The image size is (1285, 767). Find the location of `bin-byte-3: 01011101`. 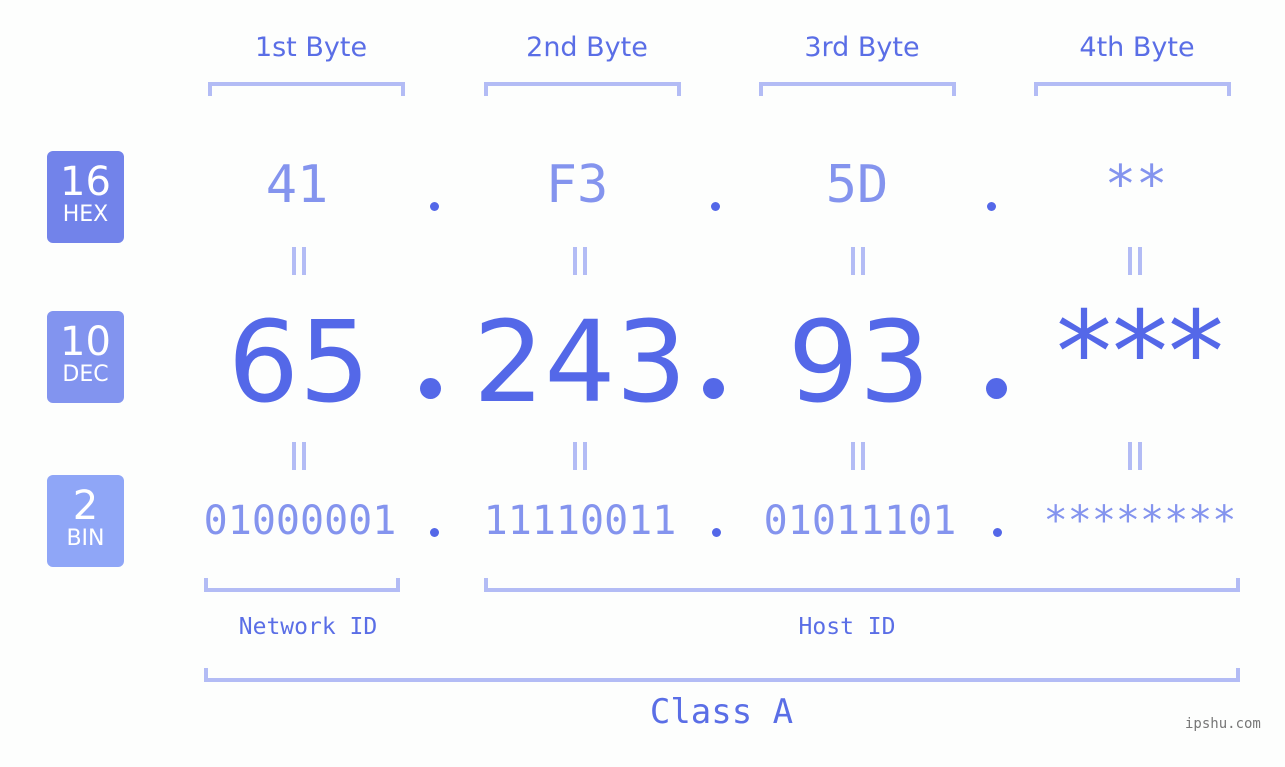

bin-byte-3: 01011101 is located at coordinates (860, 521).